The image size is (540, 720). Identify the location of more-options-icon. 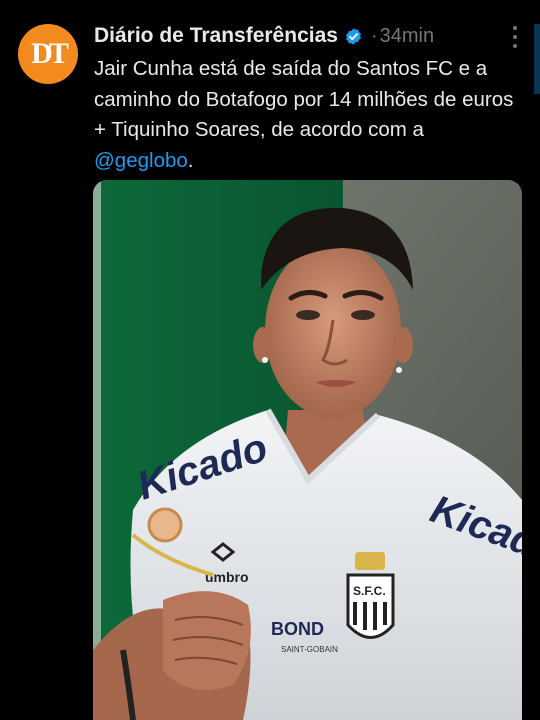
(515, 37).